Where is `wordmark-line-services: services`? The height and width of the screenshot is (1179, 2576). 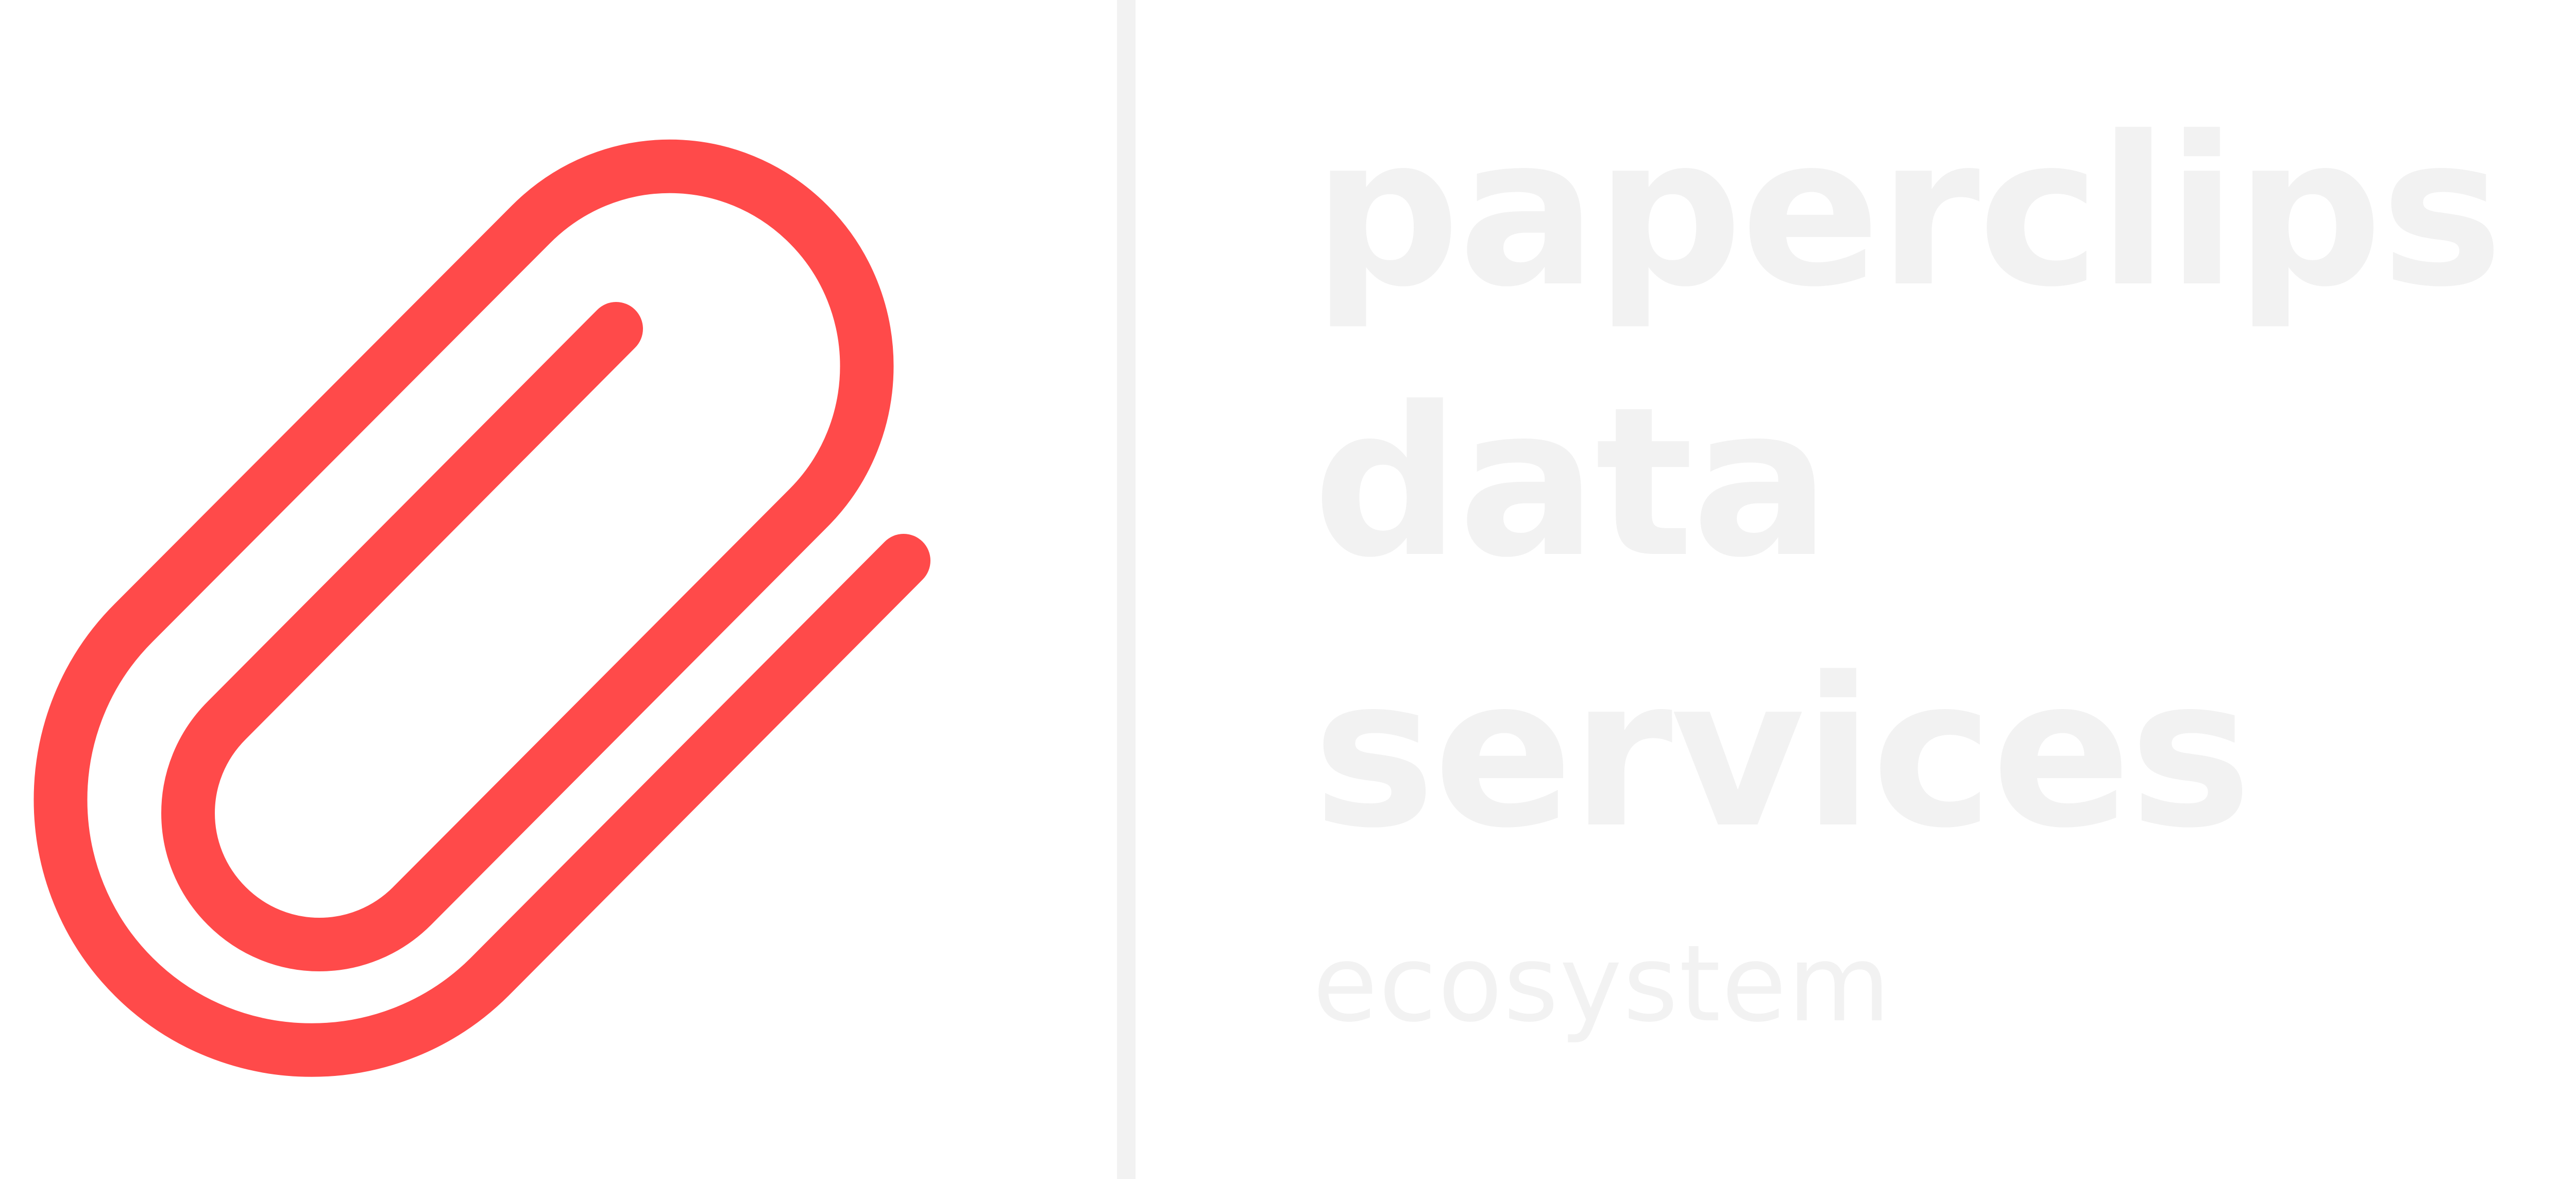 wordmark-line-services: services is located at coordinates (1783, 754).